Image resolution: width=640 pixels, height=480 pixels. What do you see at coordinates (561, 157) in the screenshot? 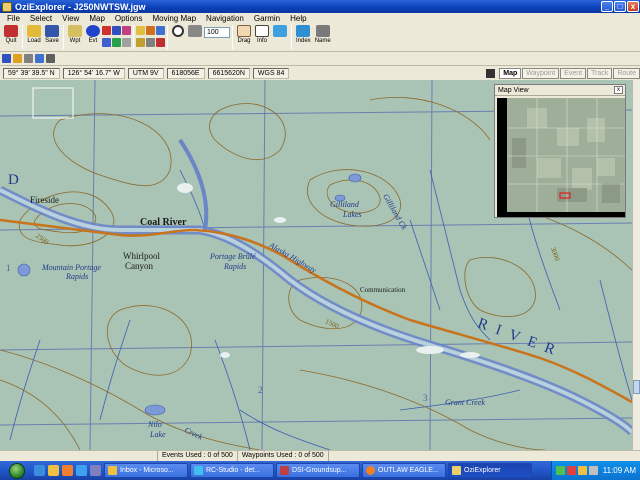
I see `map-view-overview` at bounding box center [561, 157].